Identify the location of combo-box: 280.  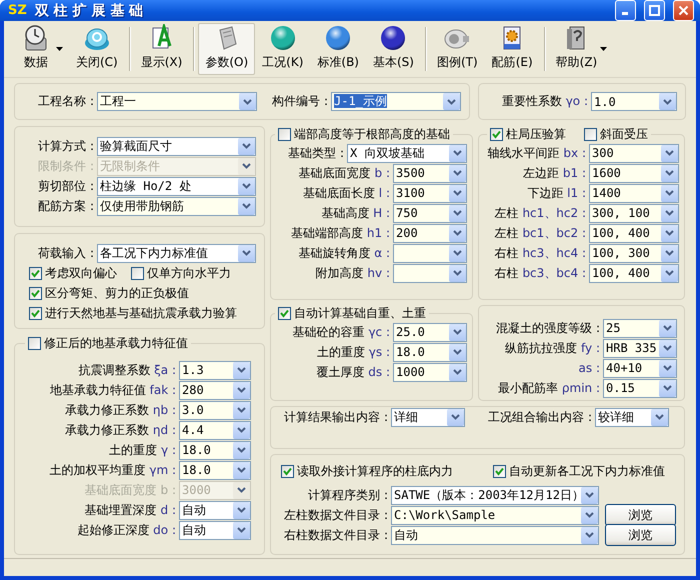
(215, 390).